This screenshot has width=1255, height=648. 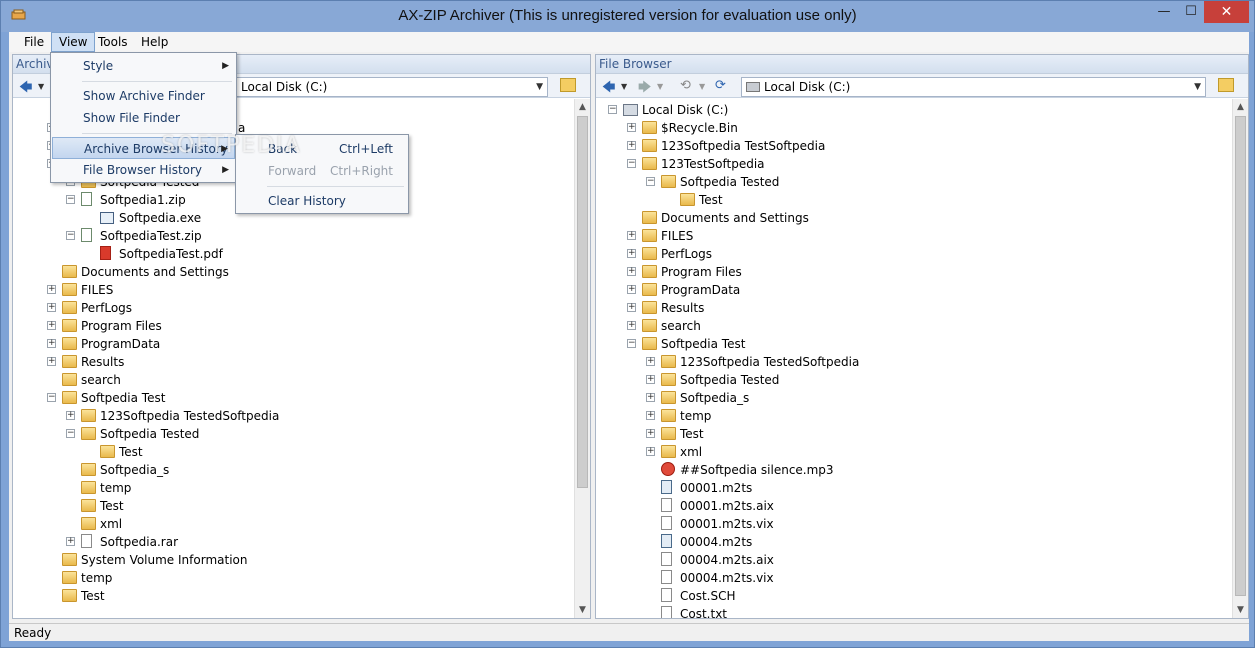 I want to click on menu-item-file-browser-history: File Browser History ▶, so click(x=143, y=170).